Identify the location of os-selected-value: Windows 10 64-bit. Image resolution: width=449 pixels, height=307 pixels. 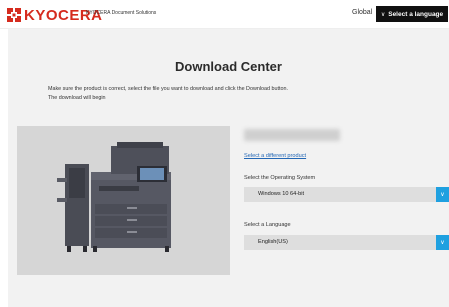
(281, 194).